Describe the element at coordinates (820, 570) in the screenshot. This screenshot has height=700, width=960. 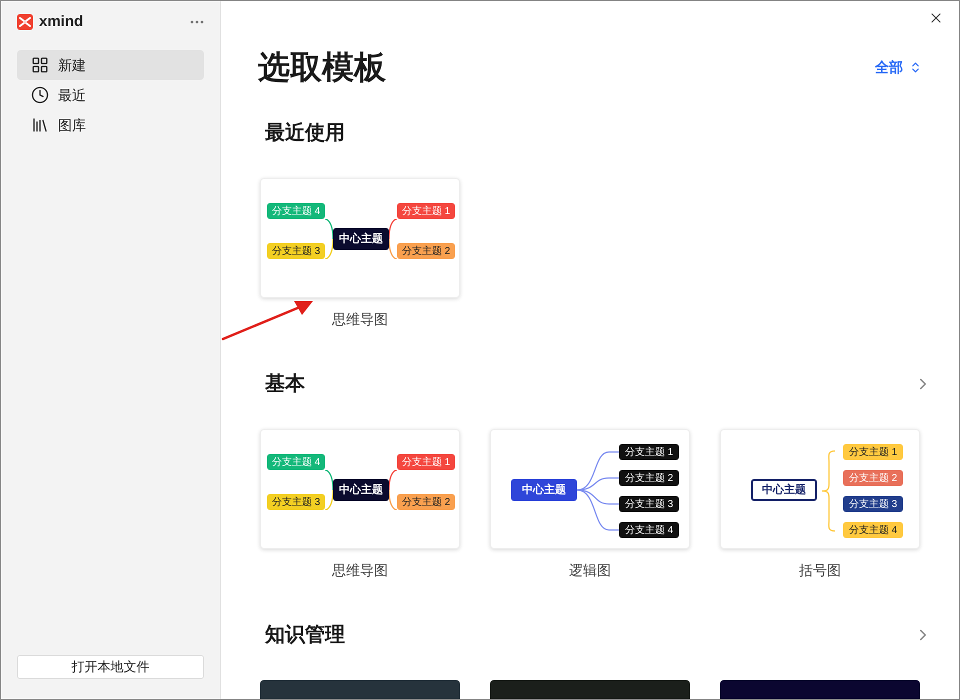
I see `template-name: 括号图` at that location.